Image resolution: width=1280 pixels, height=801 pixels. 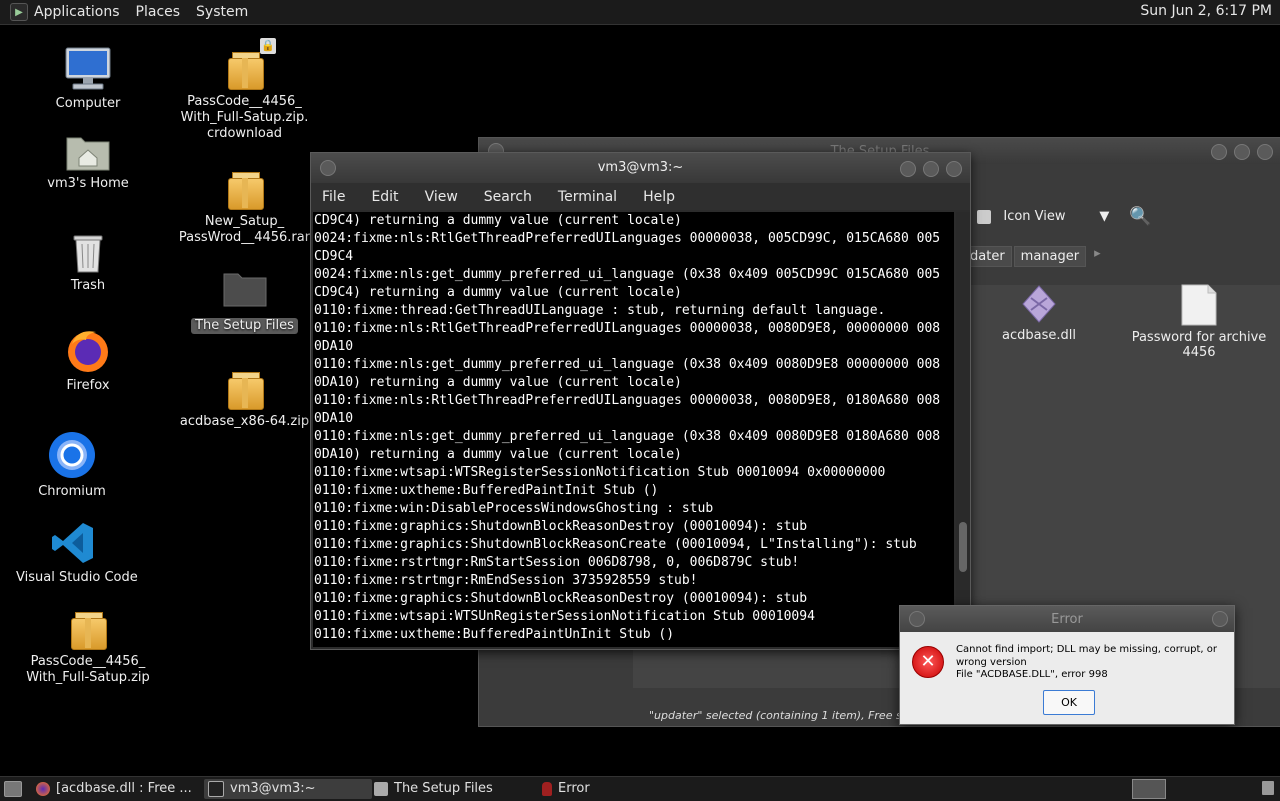 I want to click on workspace-switcher, so click(x=1149, y=789).